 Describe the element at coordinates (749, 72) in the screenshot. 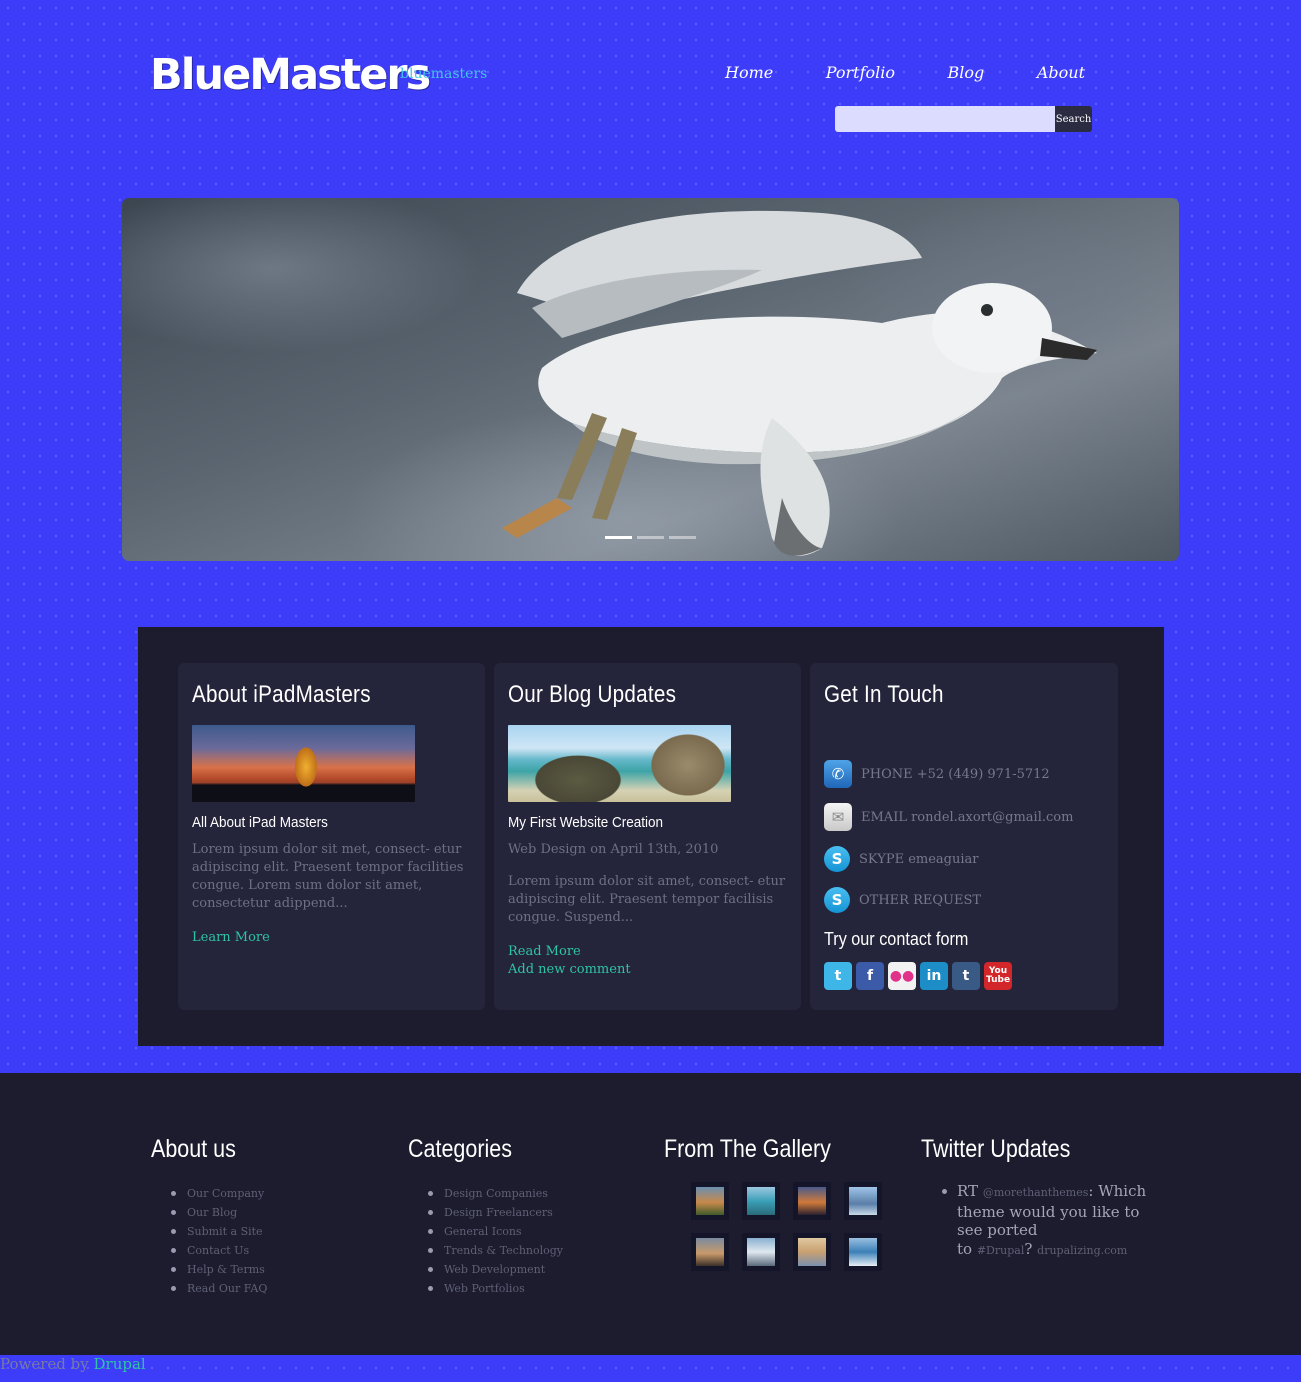

I see `nav-home: Home` at that location.